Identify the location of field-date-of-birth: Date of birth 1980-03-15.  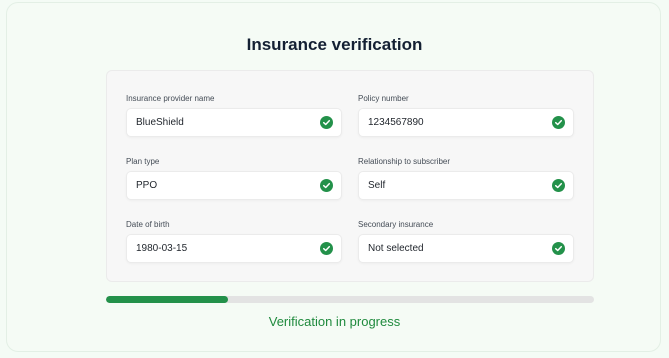
(234, 241).